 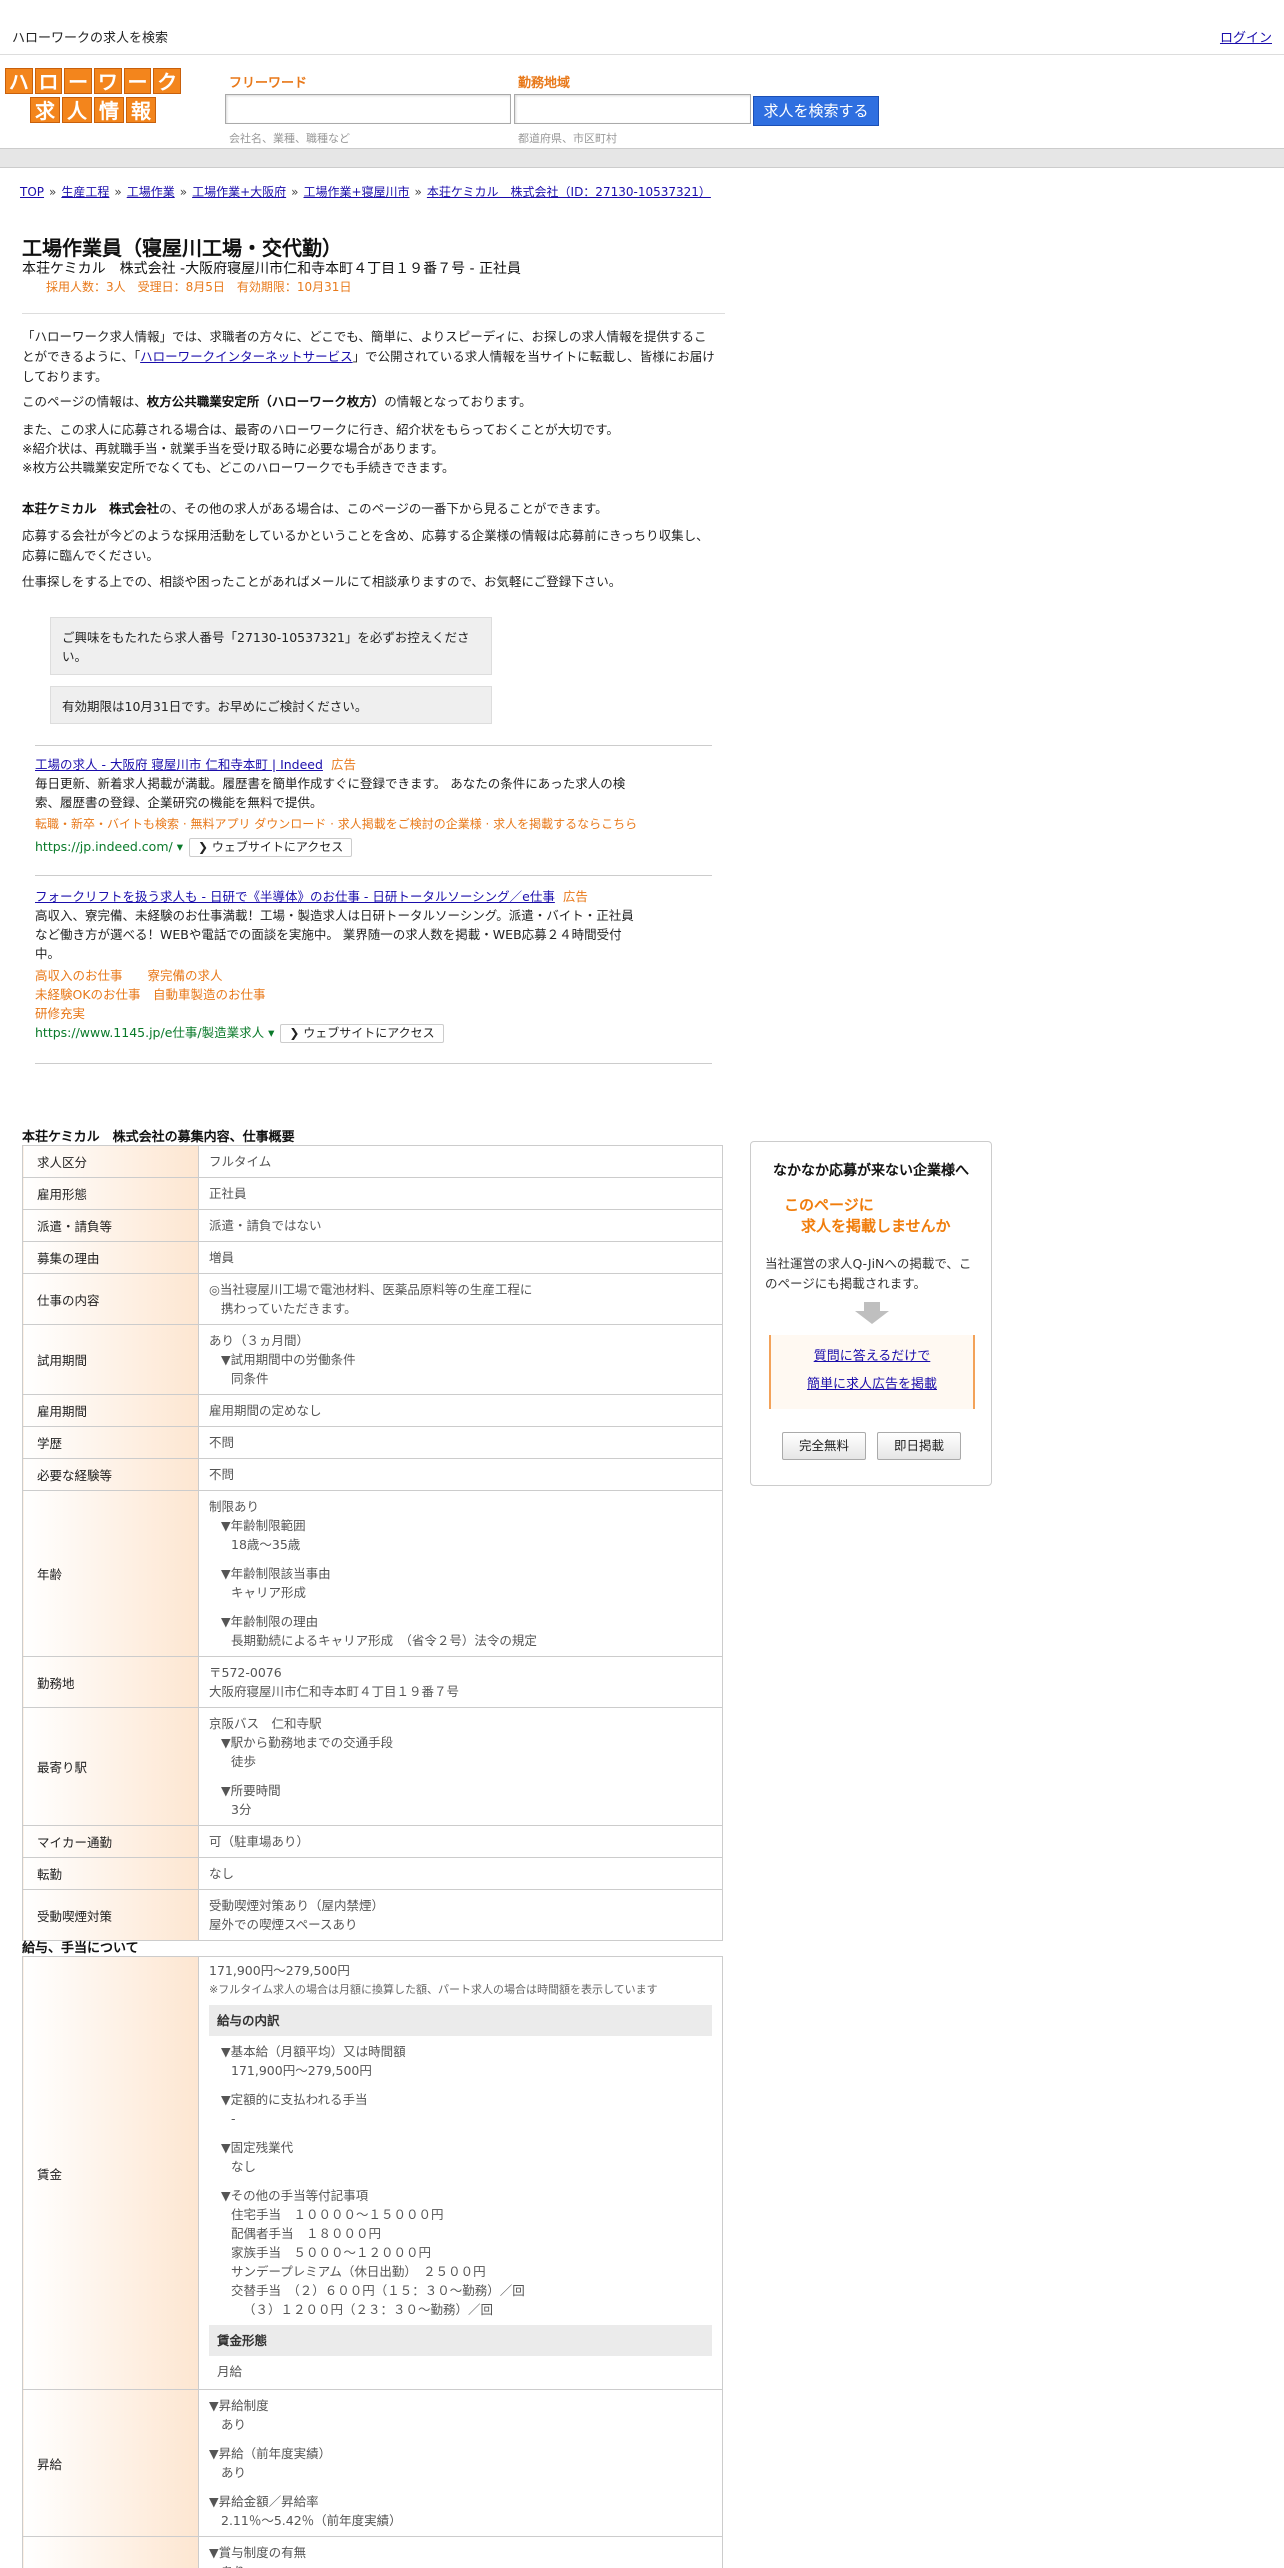 I want to click on value-line: 2.11％〜5.42％（前年度実績）, so click(x=311, y=2520).